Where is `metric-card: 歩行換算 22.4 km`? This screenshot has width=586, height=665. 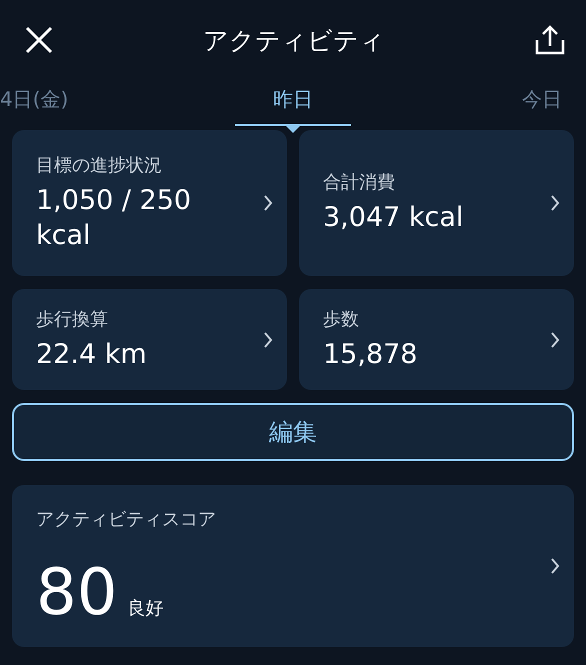 metric-card: 歩行換算 22.4 km is located at coordinates (149, 339).